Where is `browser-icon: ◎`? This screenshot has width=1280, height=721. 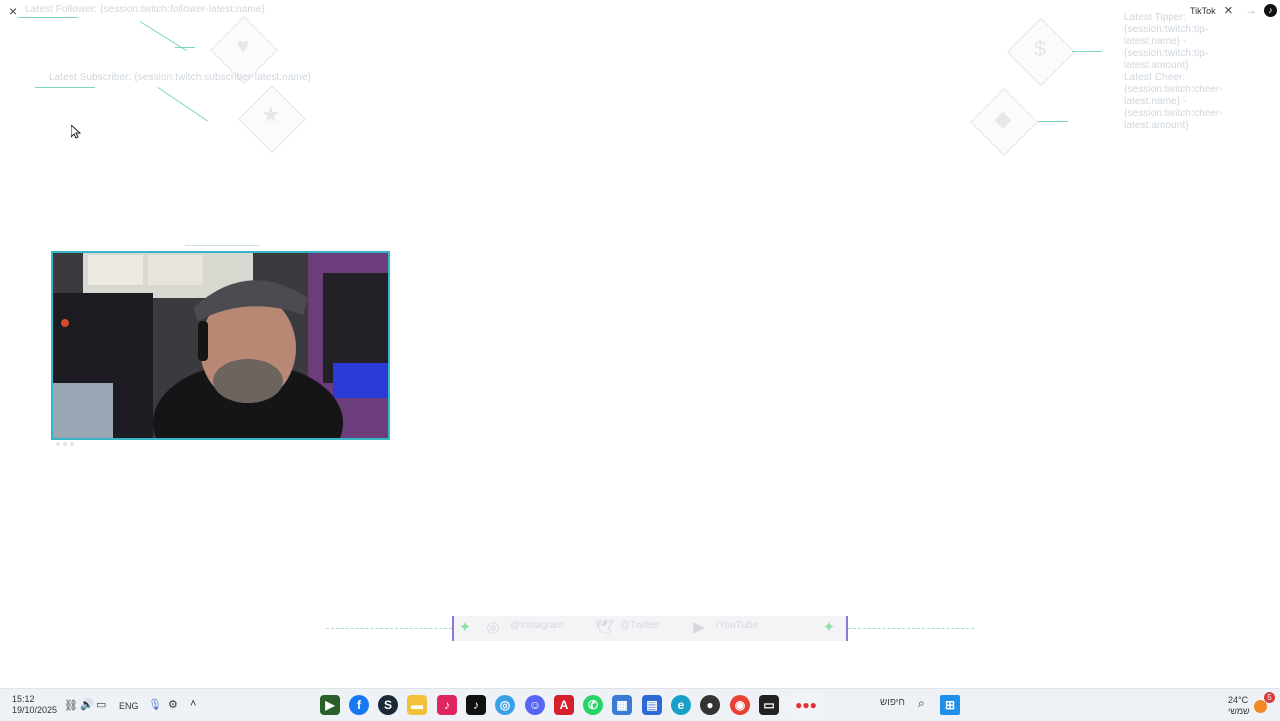
browser-icon: ◎ is located at coordinates (505, 705).